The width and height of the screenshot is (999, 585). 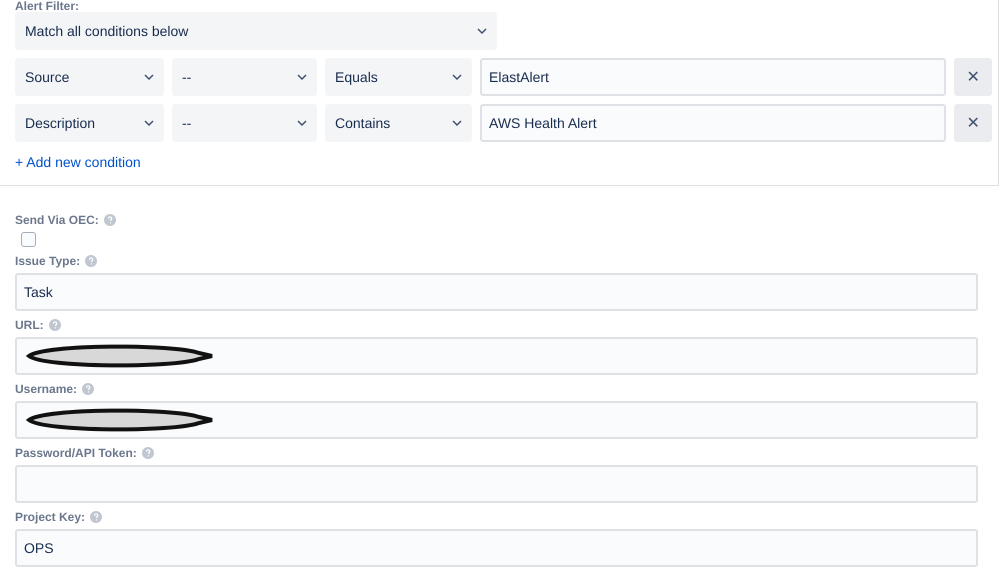 I want to click on field-label: Project Key:, so click(x=58, y=517).